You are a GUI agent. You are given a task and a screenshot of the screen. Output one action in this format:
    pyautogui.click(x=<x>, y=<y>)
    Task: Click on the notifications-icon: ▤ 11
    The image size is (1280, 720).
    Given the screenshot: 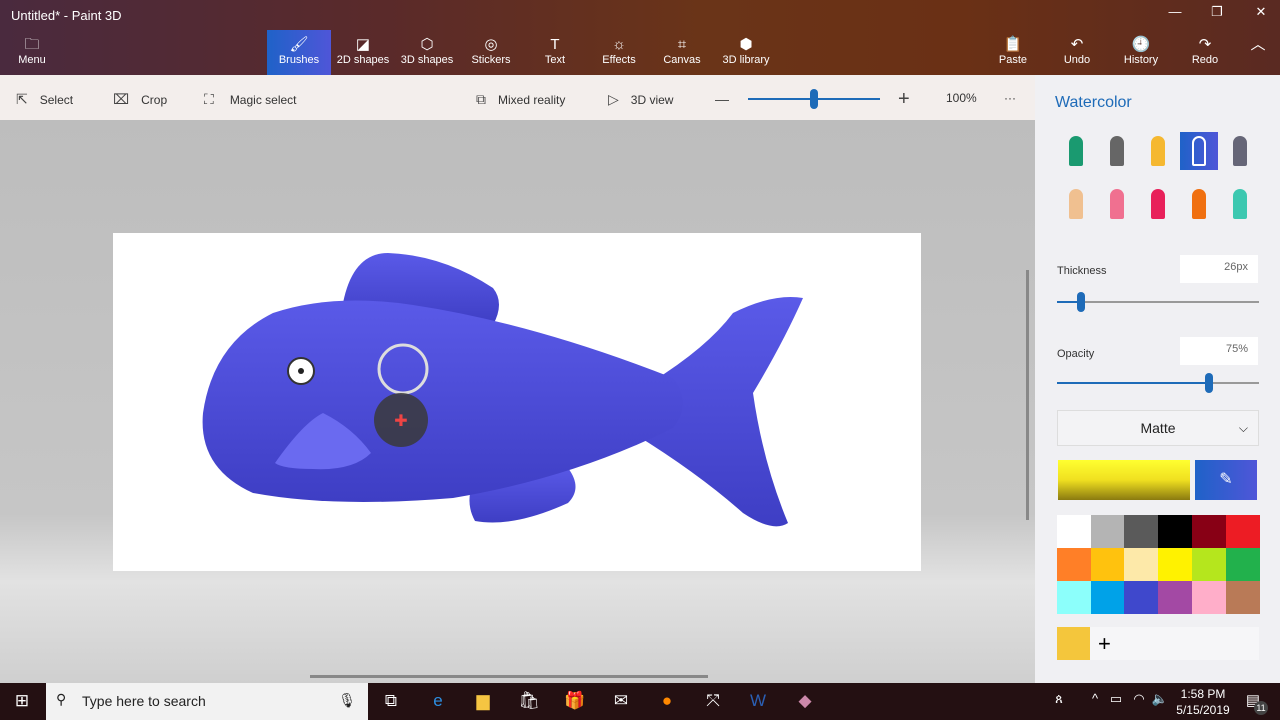 What is the action you would take?
    pyautogui.click(x=1253, y=703)
    